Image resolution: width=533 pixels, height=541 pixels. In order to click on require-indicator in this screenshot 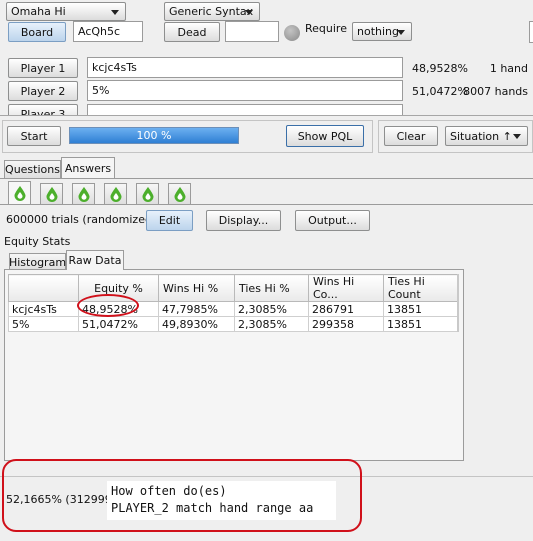, I will do `click(292, 33)`.